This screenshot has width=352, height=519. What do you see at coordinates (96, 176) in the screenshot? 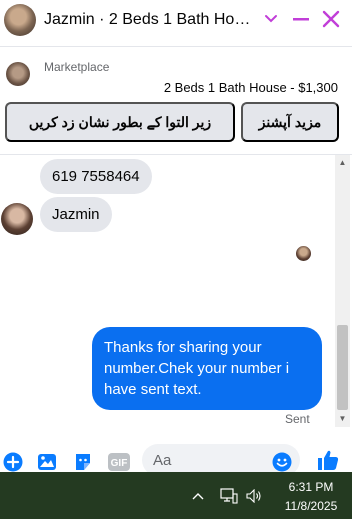
I see `incoming-message: 619 7558464` at bounding box center [96, 176].